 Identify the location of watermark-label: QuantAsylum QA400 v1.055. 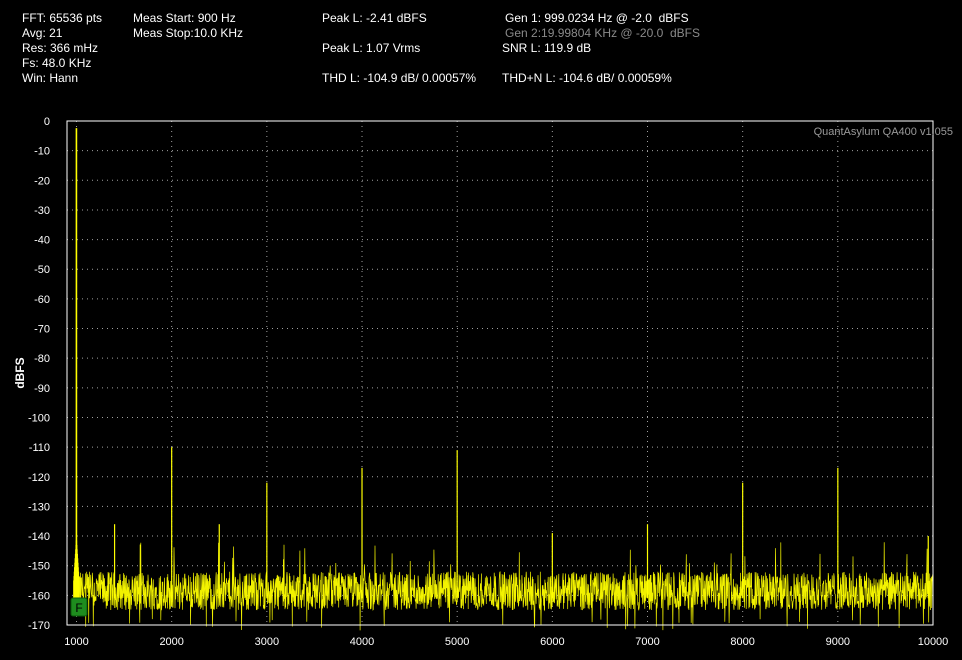
(883, 132).